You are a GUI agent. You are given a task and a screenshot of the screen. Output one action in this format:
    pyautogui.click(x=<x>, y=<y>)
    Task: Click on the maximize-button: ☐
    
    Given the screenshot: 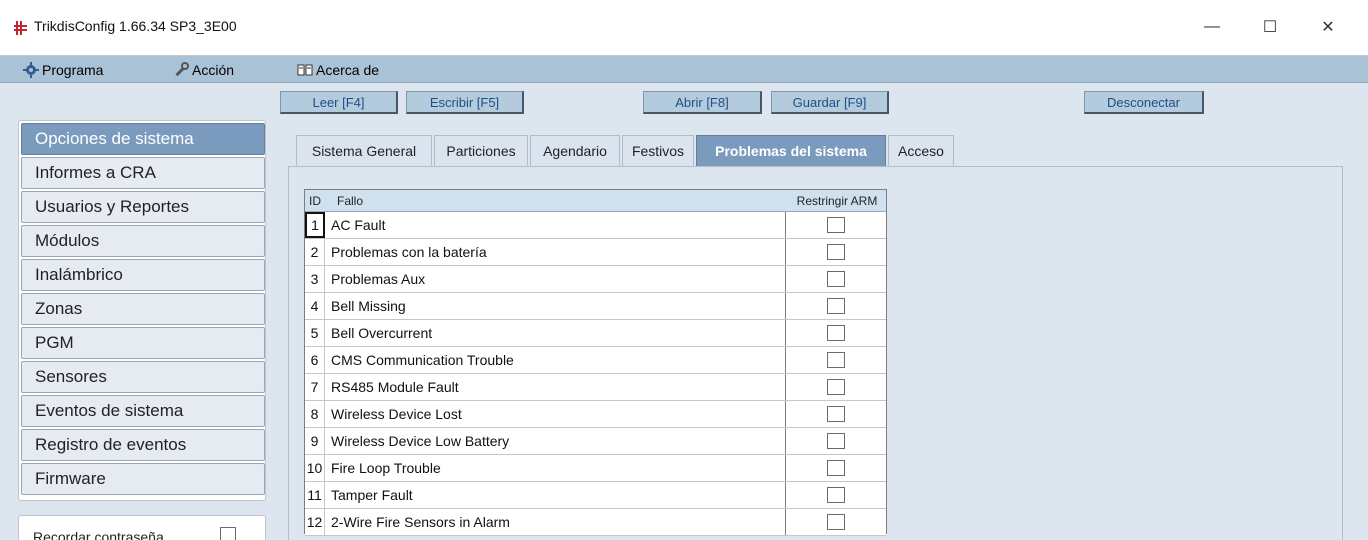 What is the action you would take?
    pyautogui.click(x=1270, y=27)
    